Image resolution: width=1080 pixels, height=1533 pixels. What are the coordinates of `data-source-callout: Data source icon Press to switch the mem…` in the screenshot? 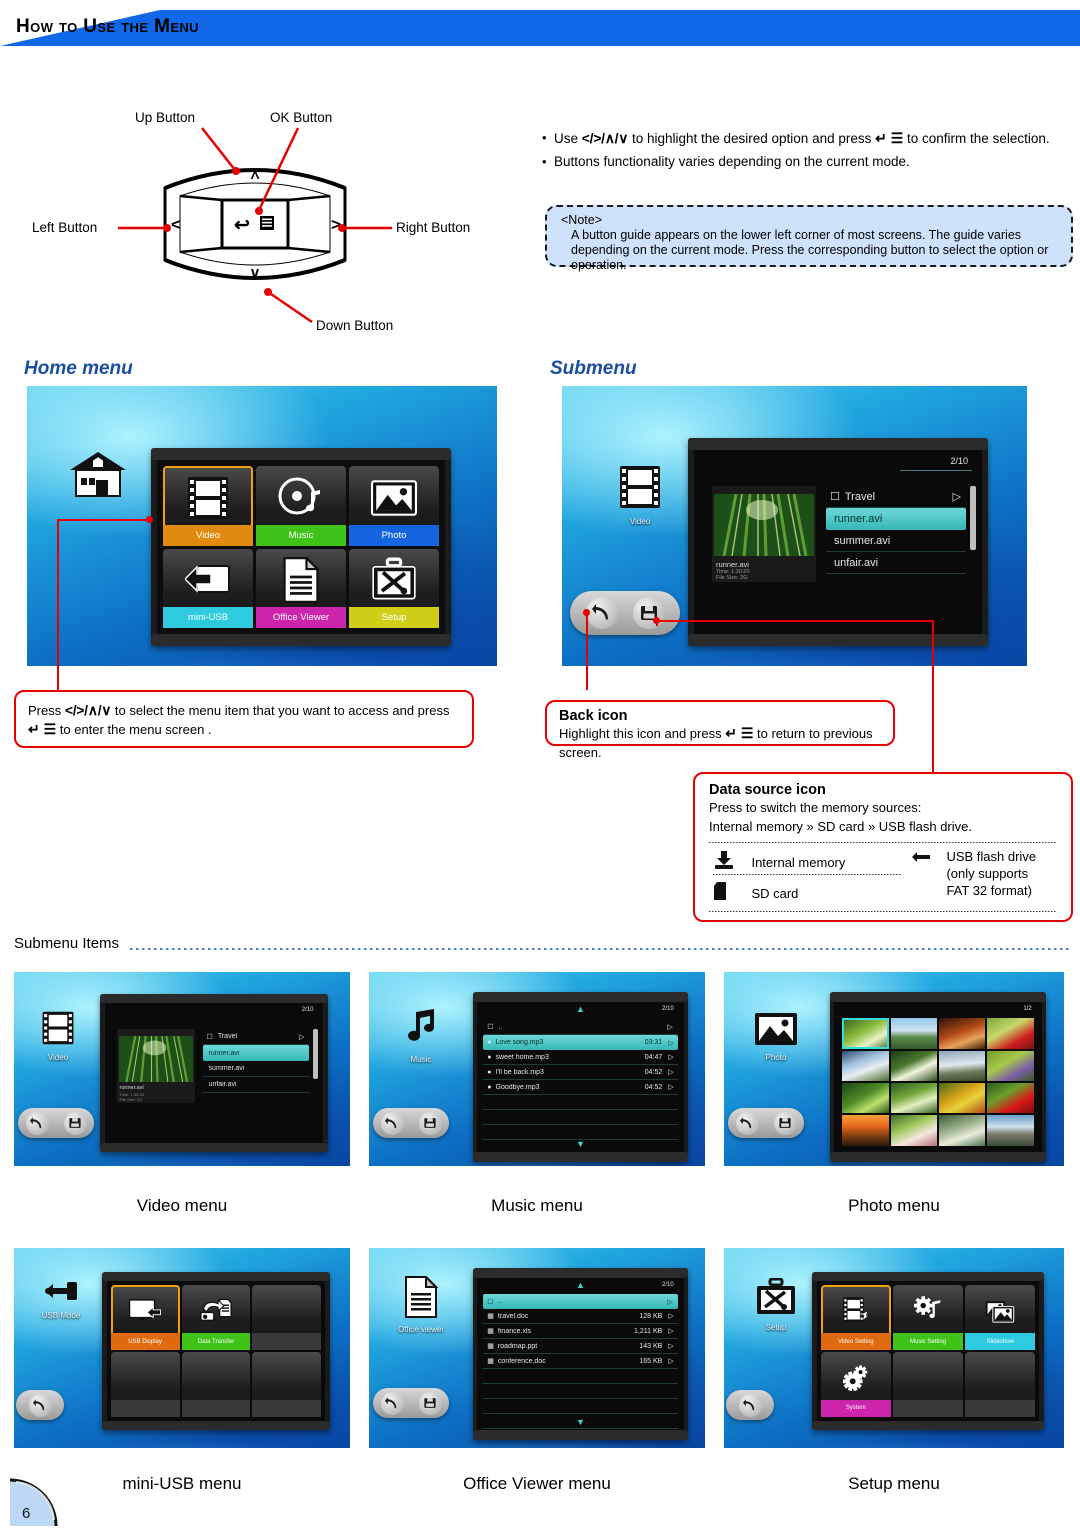 It's located at (883, 847).